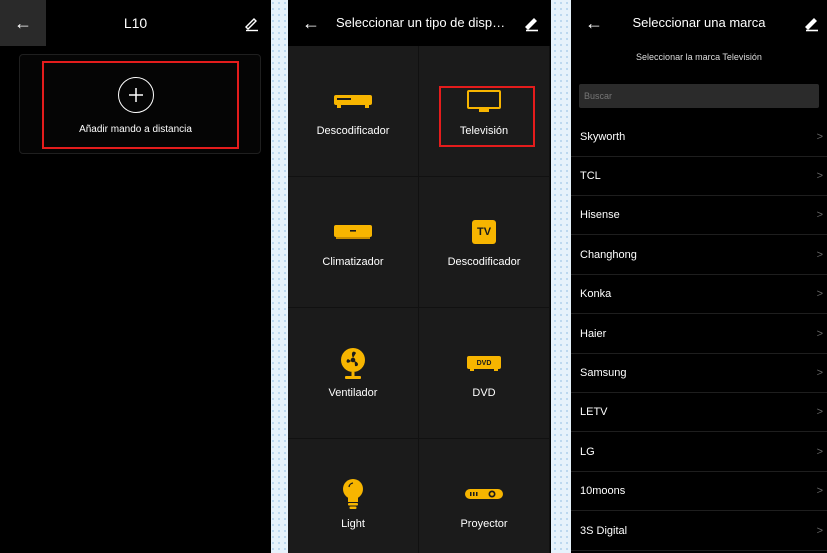 The height and width of the screenshot is (553, 827). I want to click on search-box, so click(699, 96).